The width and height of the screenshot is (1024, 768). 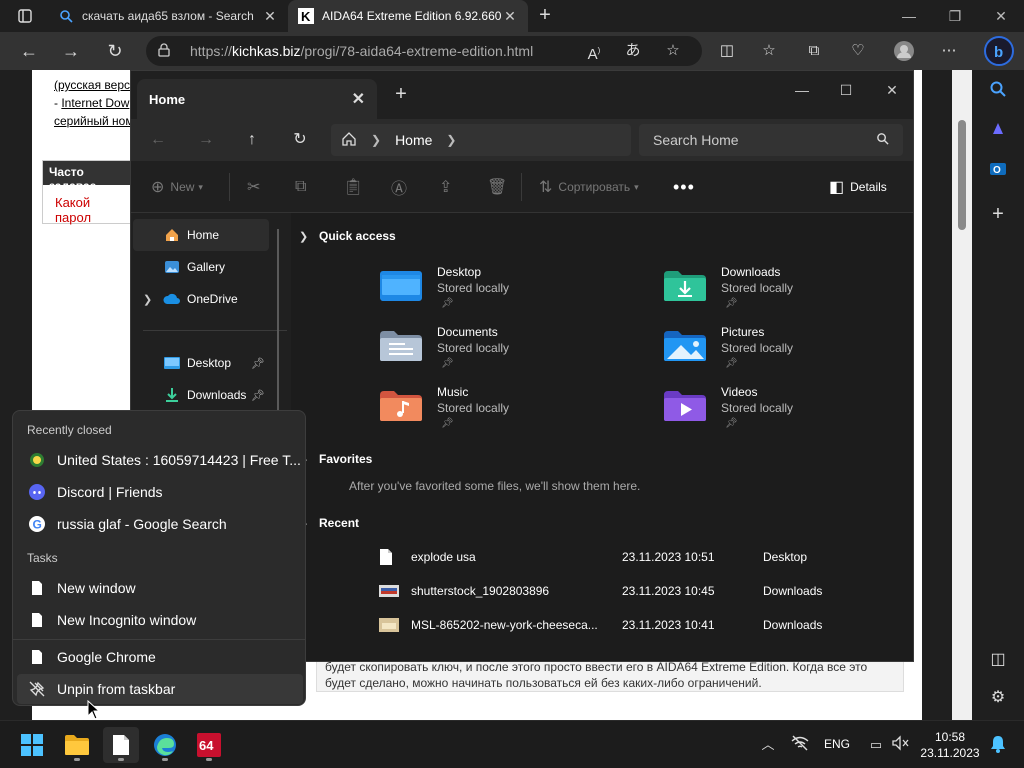 I want to click on copy-icon: ⧉, so click(x=303, y=187).